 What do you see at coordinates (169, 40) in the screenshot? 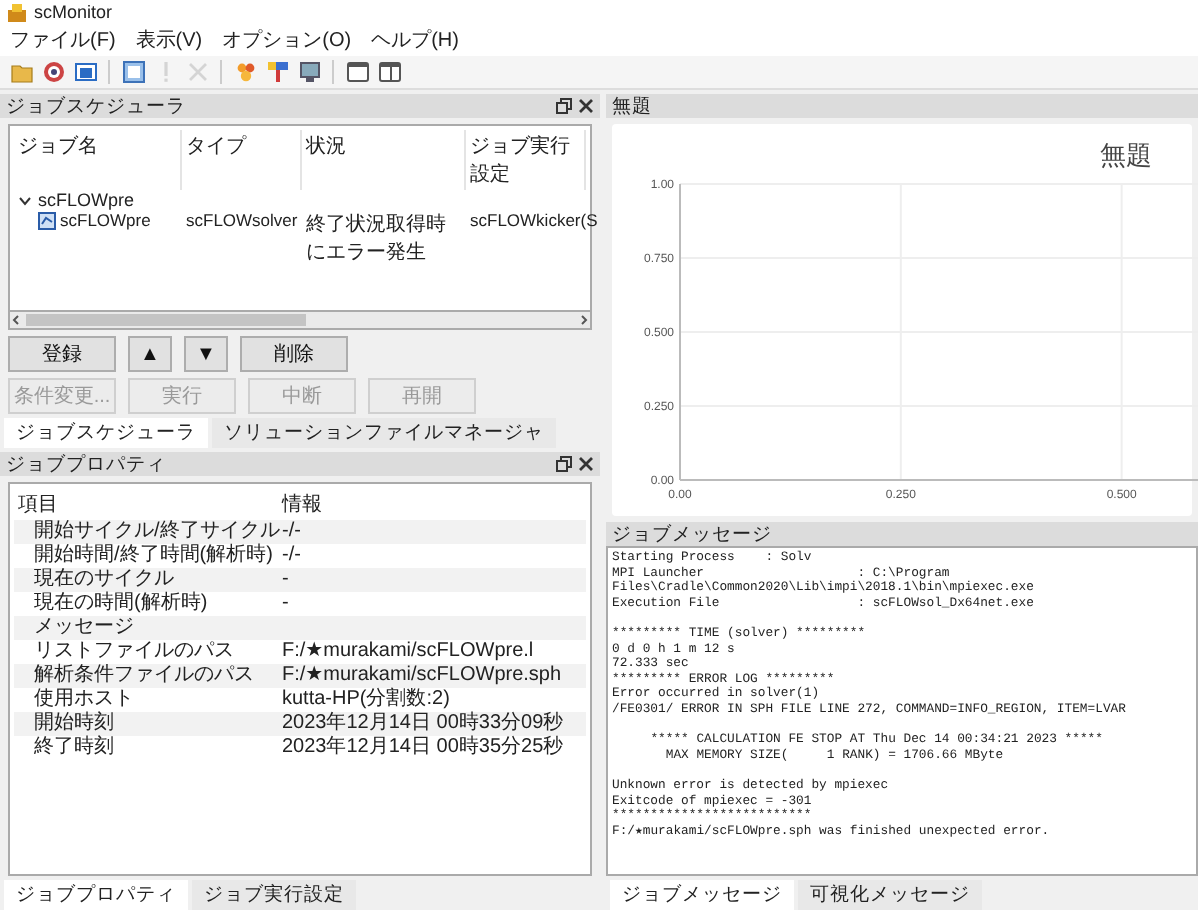
I see `menu-item: 表示(V)` at bounding box center [169, 40].